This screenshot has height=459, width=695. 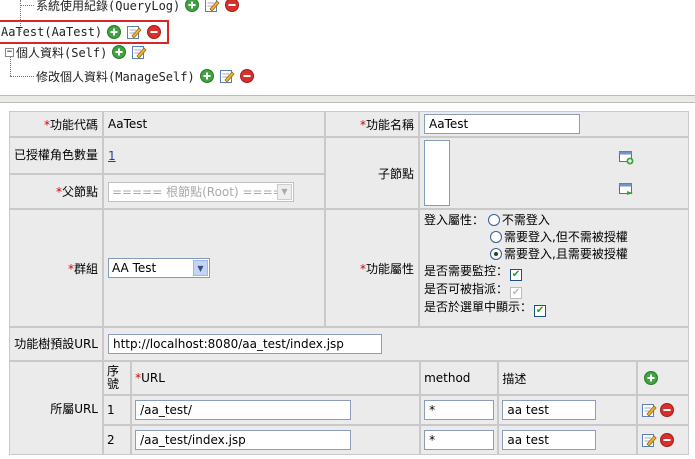 What do you see at coordinates (525, 220) in the screenshot?
I see `login-option-label: 不需登入` at bounding box center [525, 220].